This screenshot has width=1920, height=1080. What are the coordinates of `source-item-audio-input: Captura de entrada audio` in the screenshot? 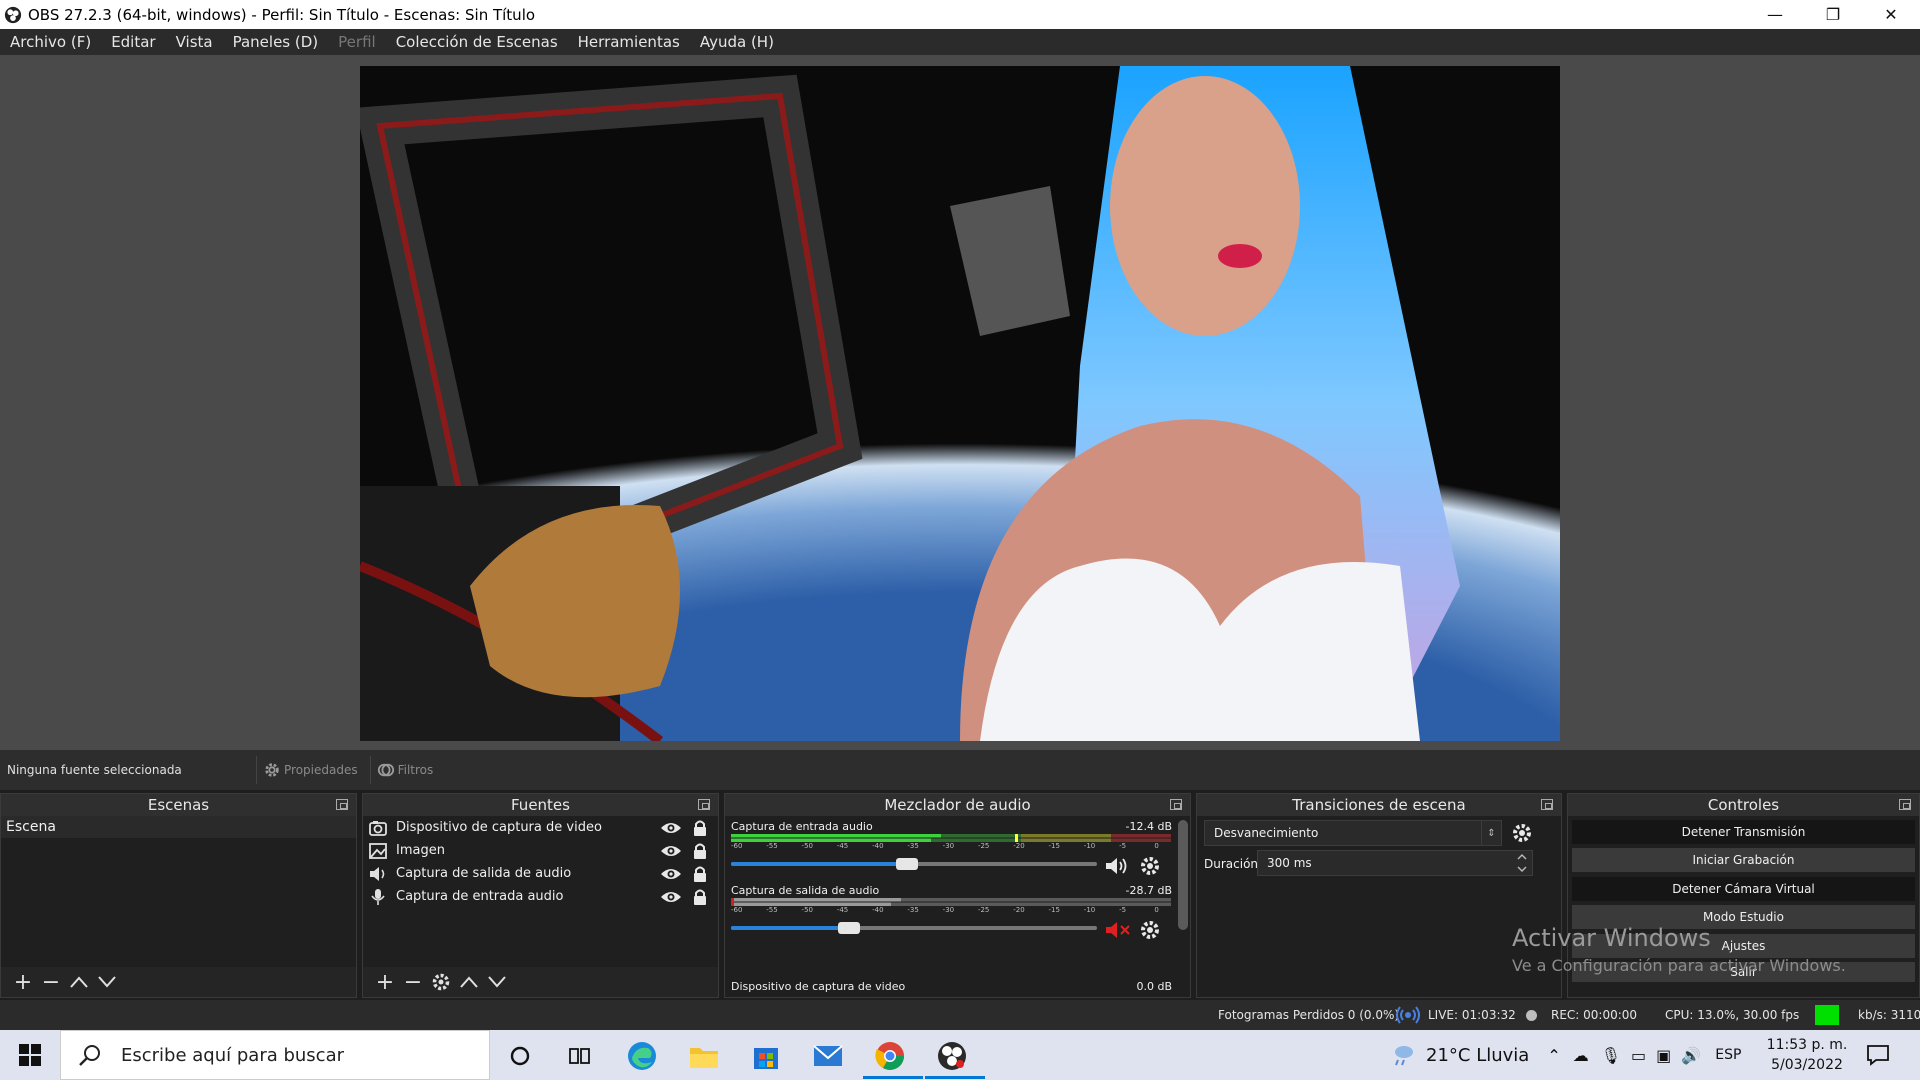 It's located at (540, 896).